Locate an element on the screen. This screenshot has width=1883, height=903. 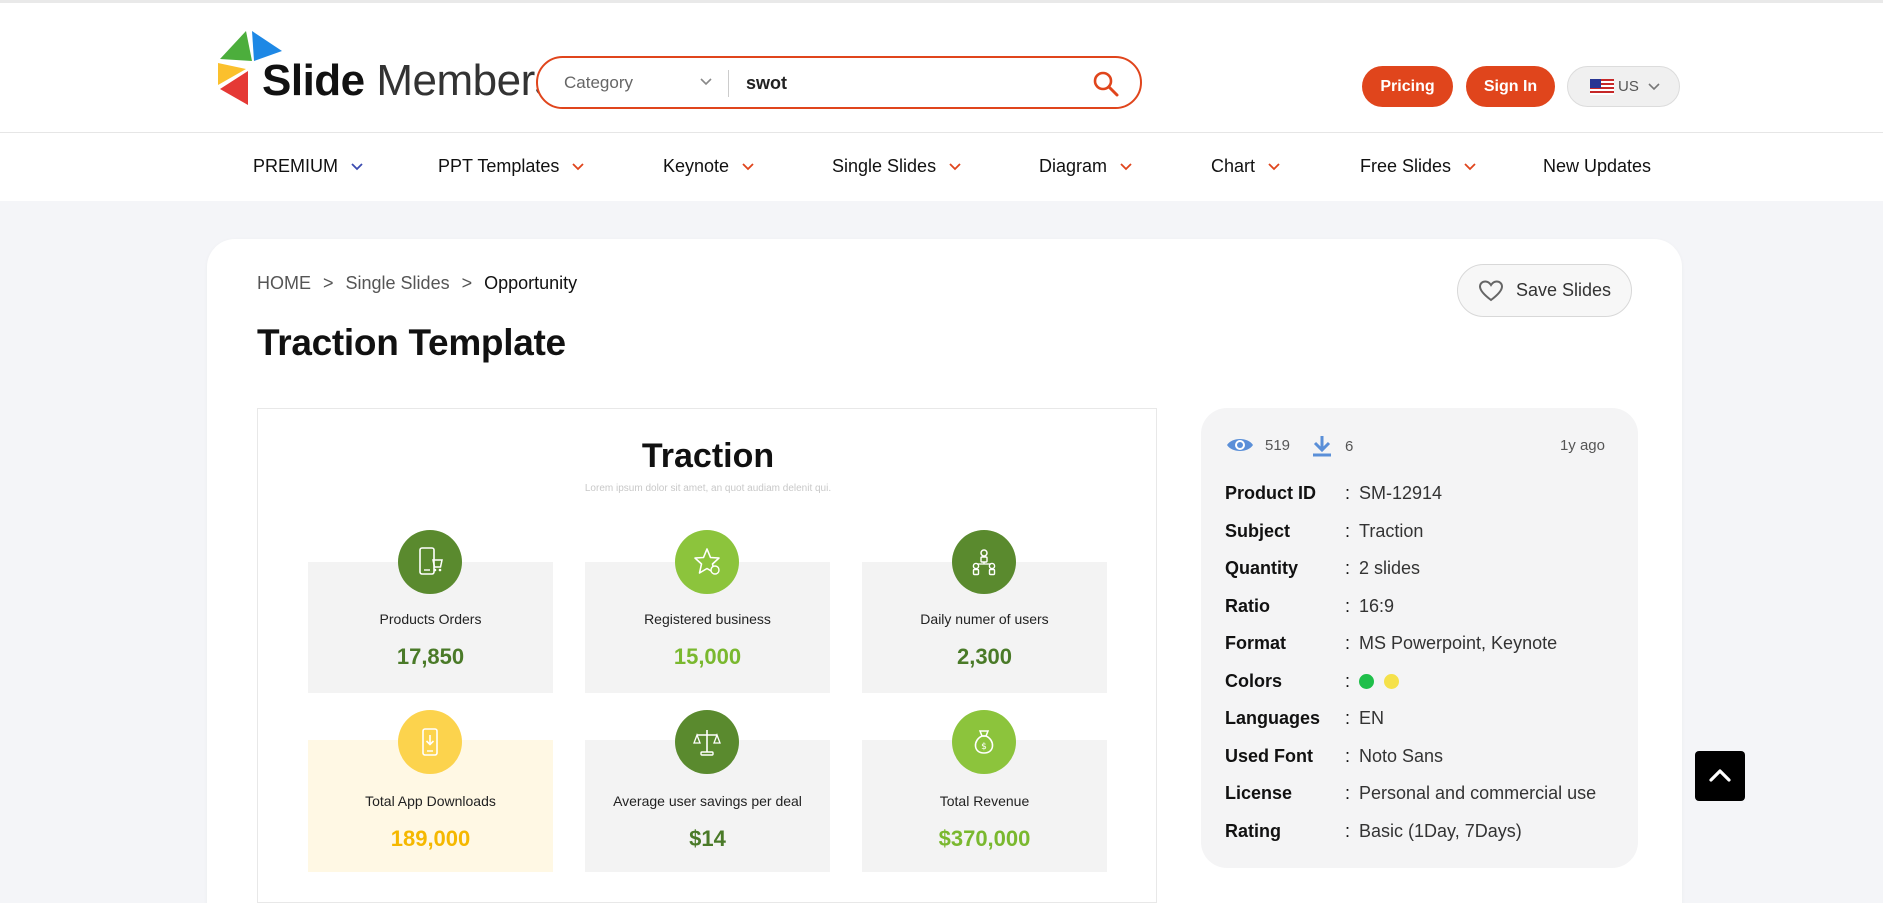
product-stats: 519 6 1y ago is located at coordinates (1415, 448).